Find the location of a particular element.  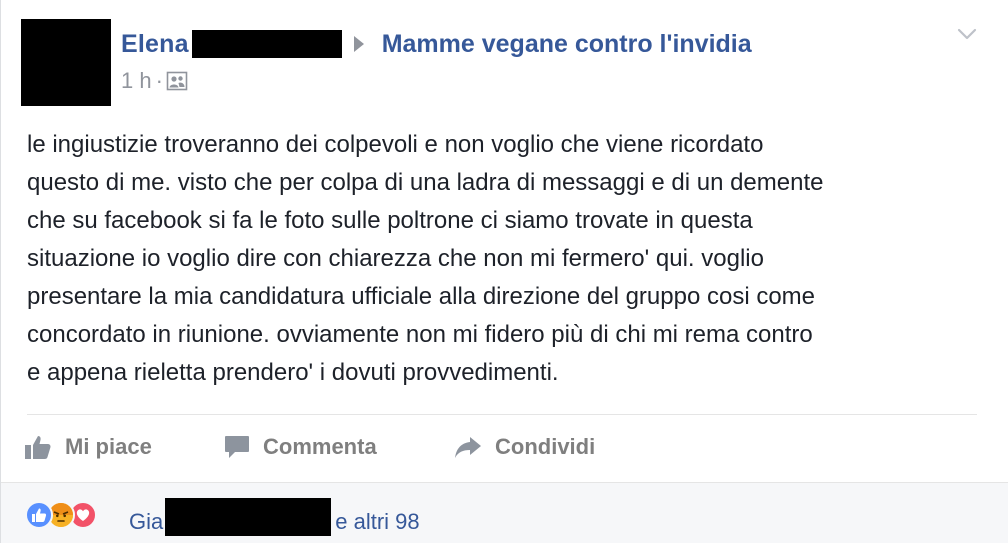

post-meta: 1 h · is located at coordinates (154, 81).